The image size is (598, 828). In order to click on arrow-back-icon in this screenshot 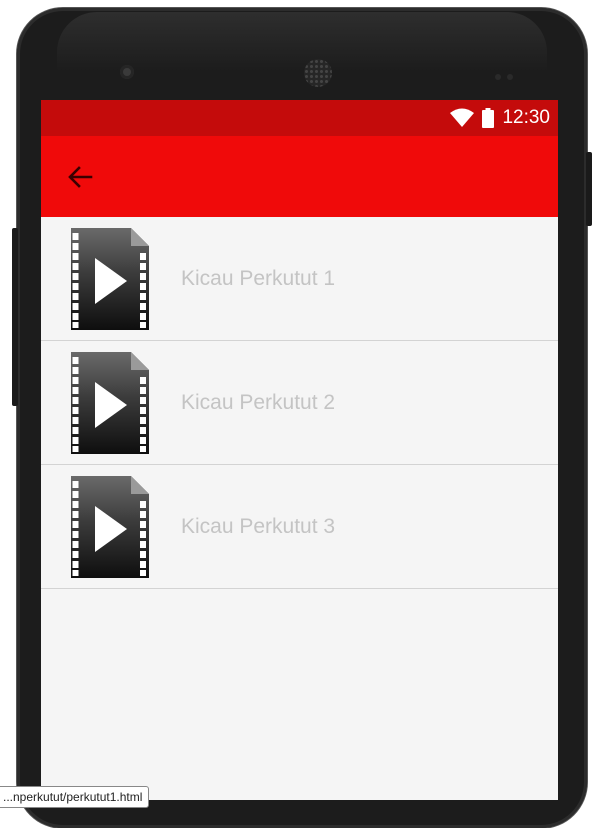, I will do `click(80, 177)`.